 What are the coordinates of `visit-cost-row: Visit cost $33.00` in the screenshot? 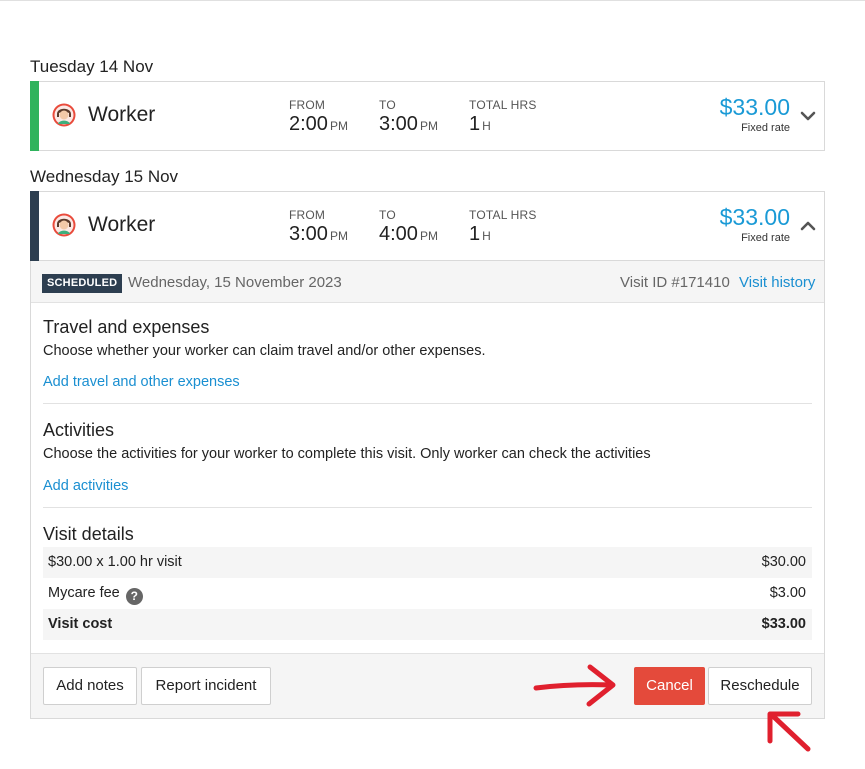 It's located at (427, 624).